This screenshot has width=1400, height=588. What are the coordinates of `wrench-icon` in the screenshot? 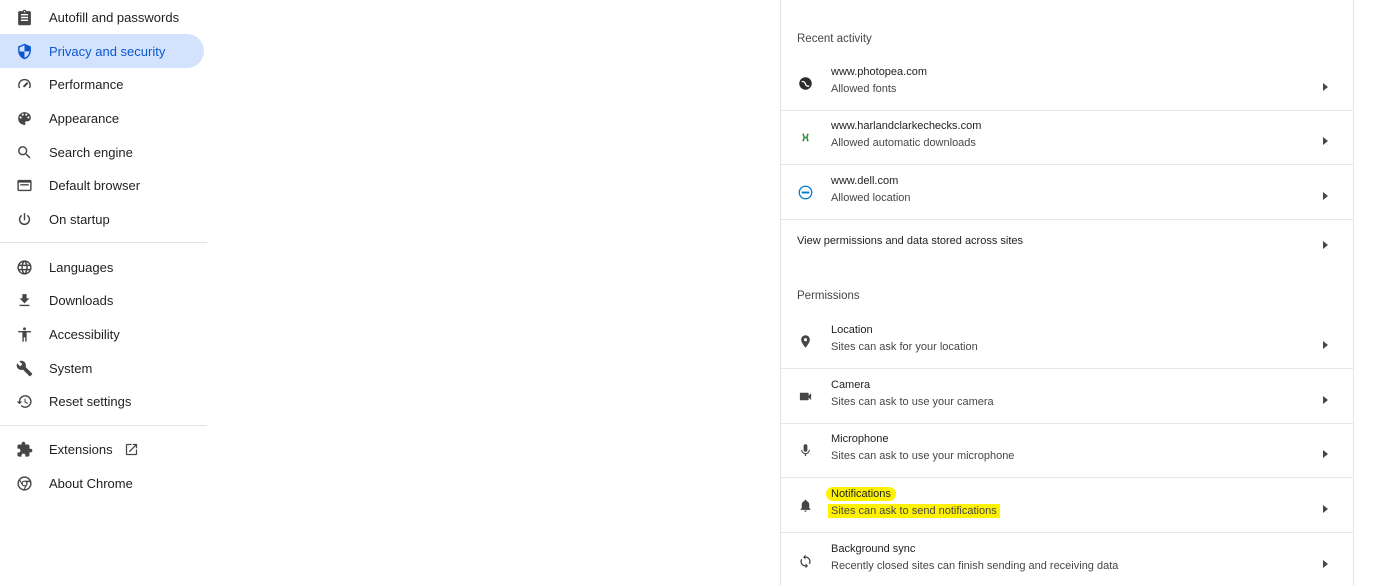 It's located at (24, 368).